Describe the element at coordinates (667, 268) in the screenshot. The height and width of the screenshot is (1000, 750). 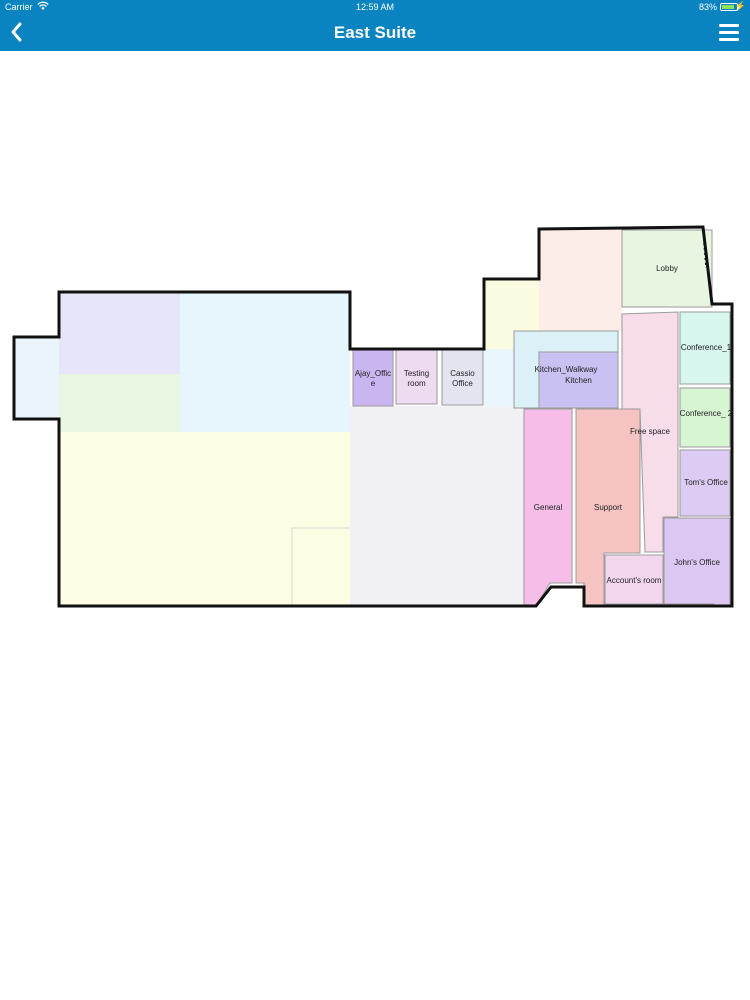
I see `room-lobby` at that location.